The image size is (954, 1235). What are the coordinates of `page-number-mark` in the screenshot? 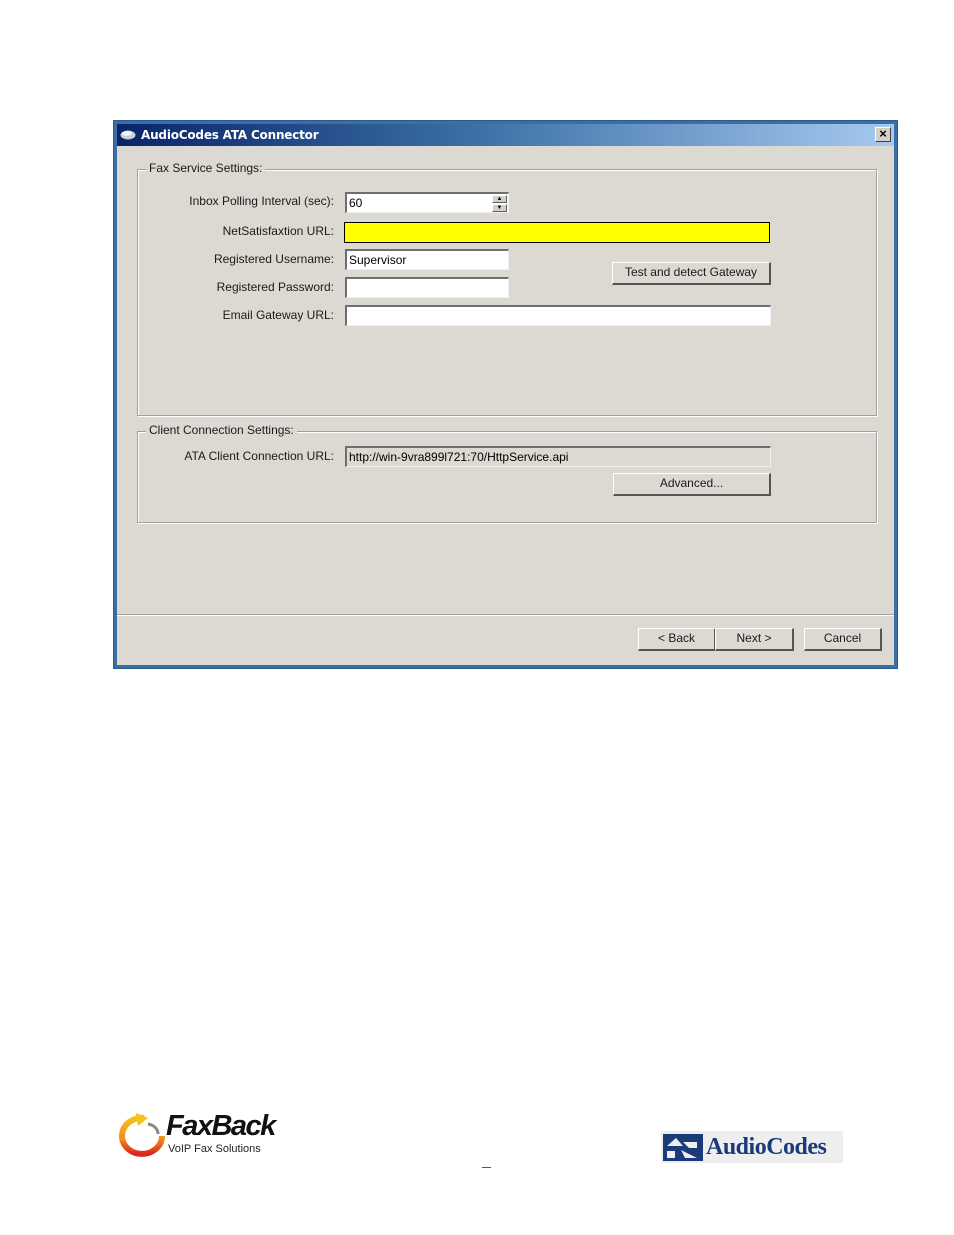 It's located at (486, 1167).